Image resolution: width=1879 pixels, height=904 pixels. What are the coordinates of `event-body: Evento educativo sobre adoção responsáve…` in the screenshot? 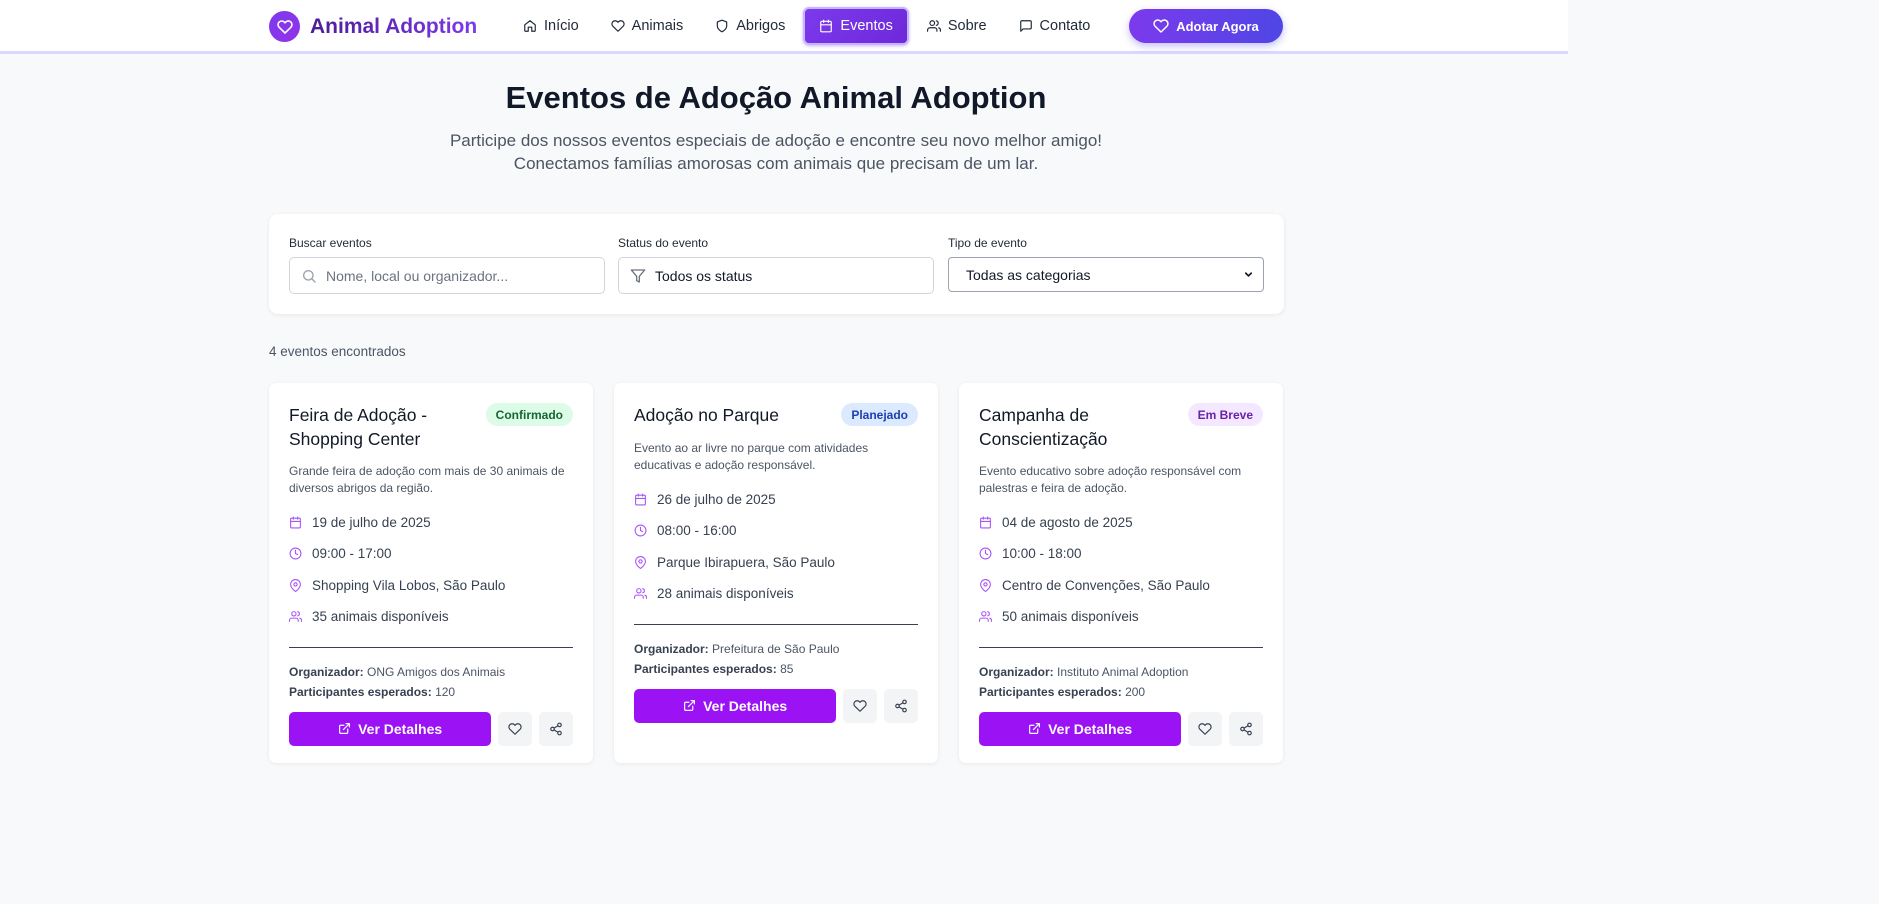 It's located at (1121, 604).